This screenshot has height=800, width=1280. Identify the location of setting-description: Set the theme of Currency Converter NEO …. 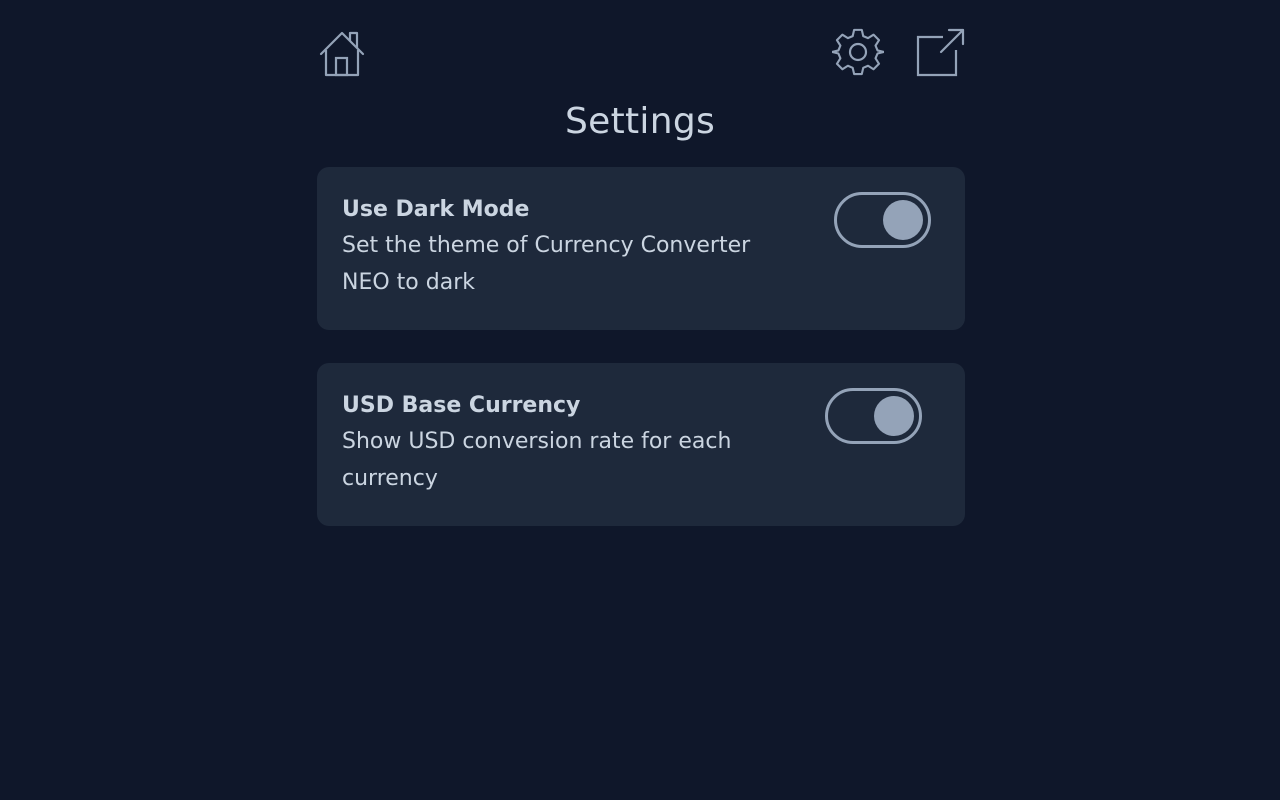
(546, 264).